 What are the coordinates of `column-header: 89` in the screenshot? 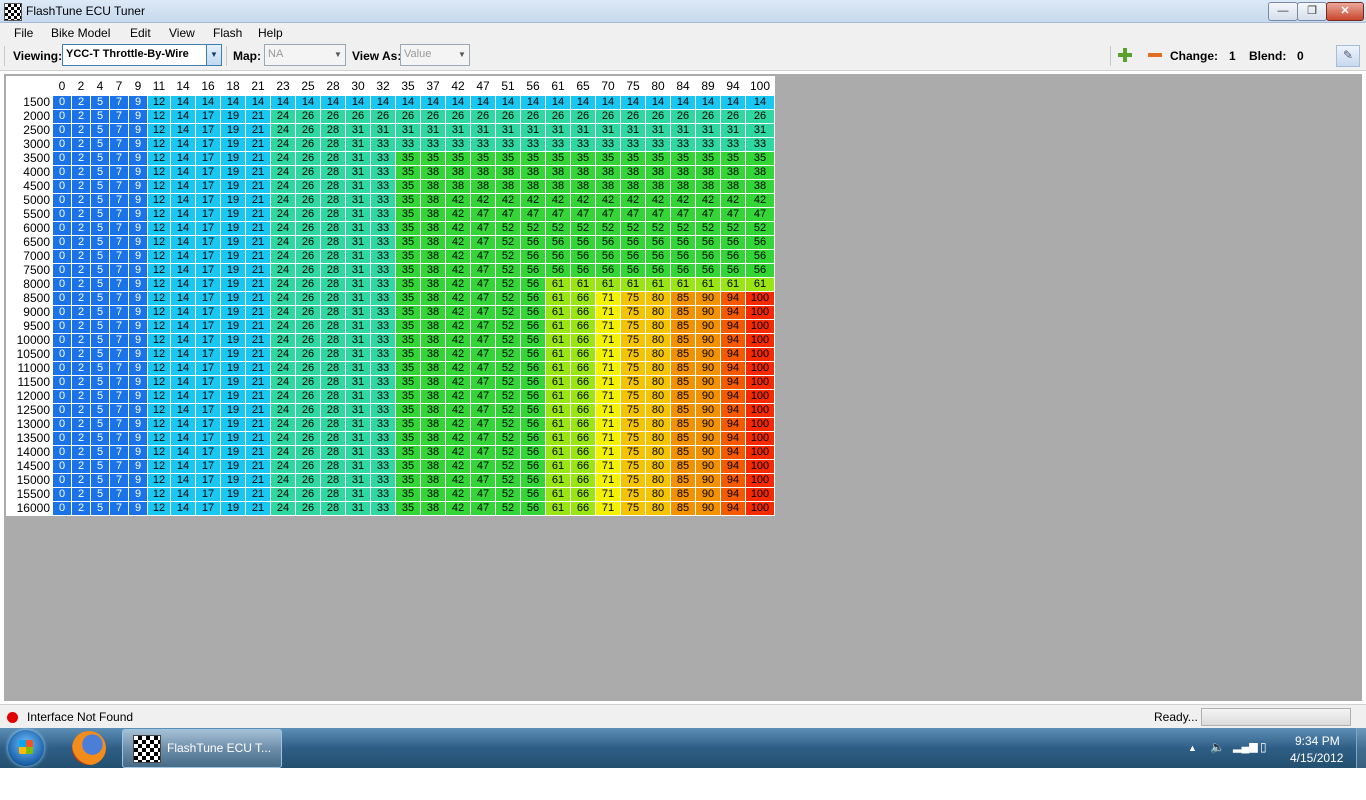 It's located at (708, 86).